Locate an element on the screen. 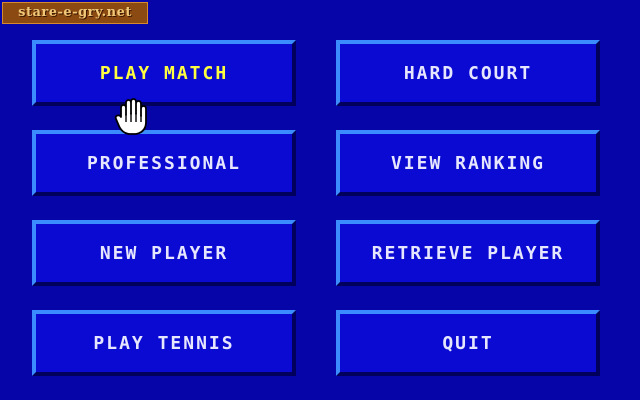  view-ranking-button: VIEW RANKING is located at coordinates (468, 163).